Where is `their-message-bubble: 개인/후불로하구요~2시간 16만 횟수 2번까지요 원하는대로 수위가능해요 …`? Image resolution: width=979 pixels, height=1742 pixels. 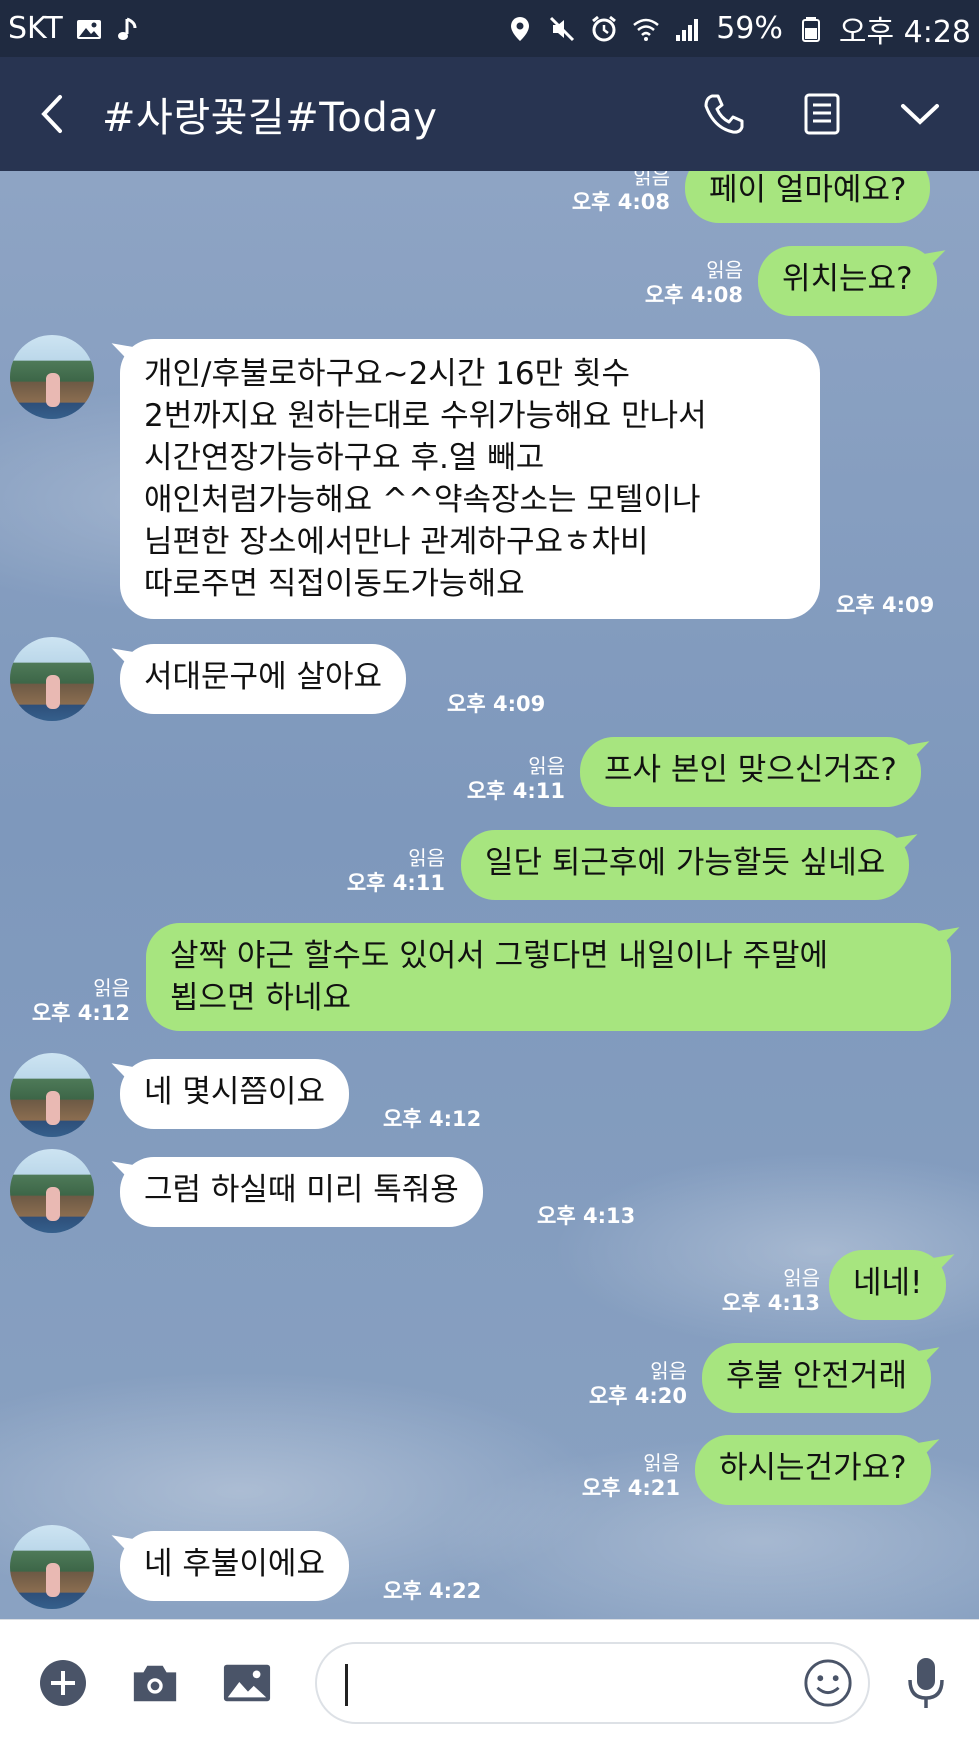 their-message-bubble: 개인/후불로하구요~2시간 16만 횟수 2번까지요 원하는대로 수위가능해요 … is located at coordinates (470, 479).